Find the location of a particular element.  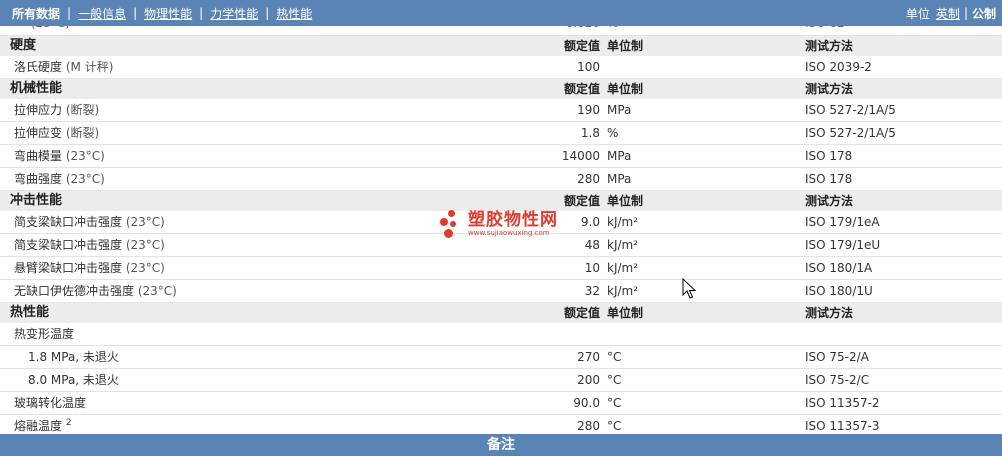

table-row: 悬臂梁缺口冲击强度 (23°C) 10 kJ/m² ISO 180/1A is located at coordinates (501, 268).